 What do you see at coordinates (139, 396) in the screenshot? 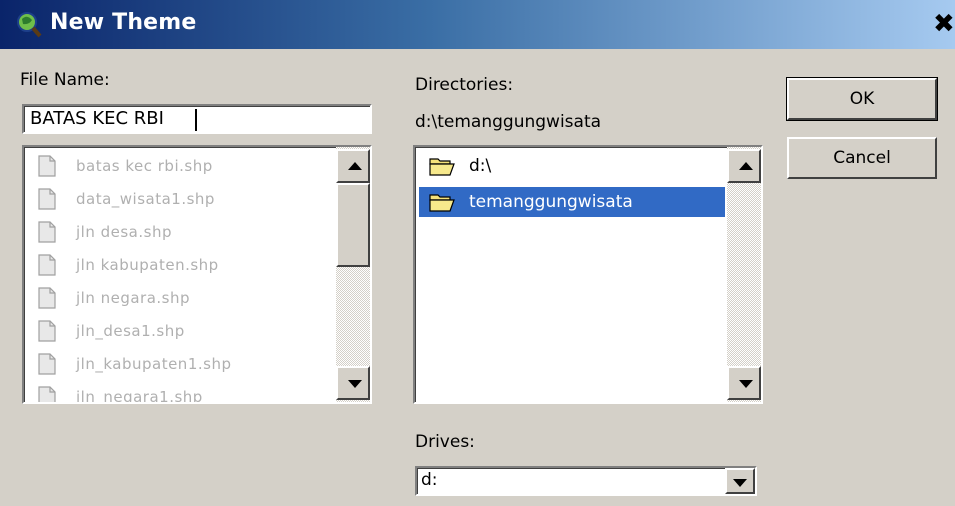
I see `file-name-text: jln_negara1.shp` at bounding box center [139, 396].